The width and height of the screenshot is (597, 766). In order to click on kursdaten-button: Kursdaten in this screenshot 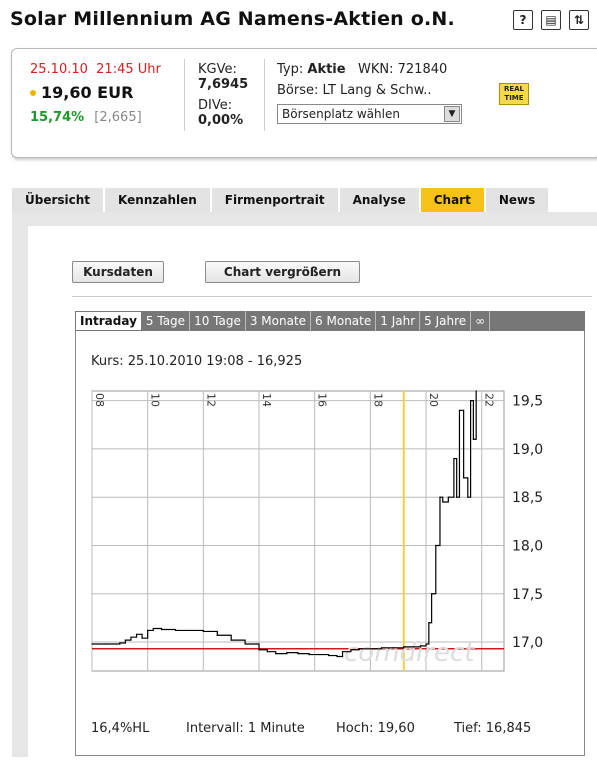, I will do `click(118, 272)`.